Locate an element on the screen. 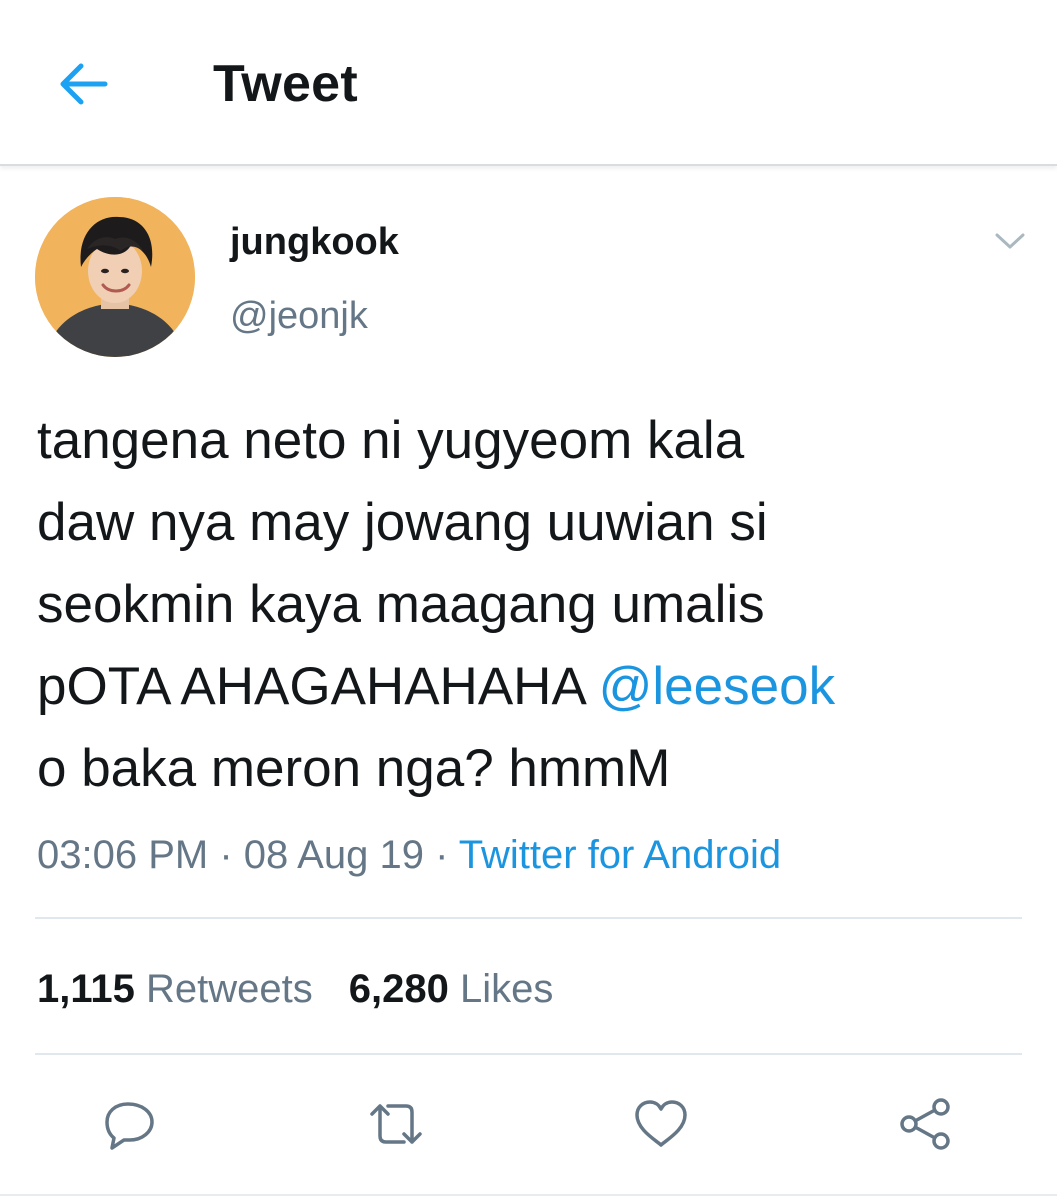  tweet-line: pOTA AHAGAHAHAHA @leeseok is located at coordinates (532, 687).